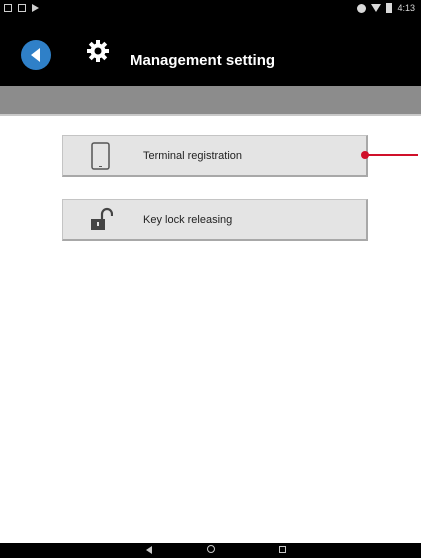 This screenshot has height=558, width=421. I want to click on status-time: 4:13, so click(406, 8).